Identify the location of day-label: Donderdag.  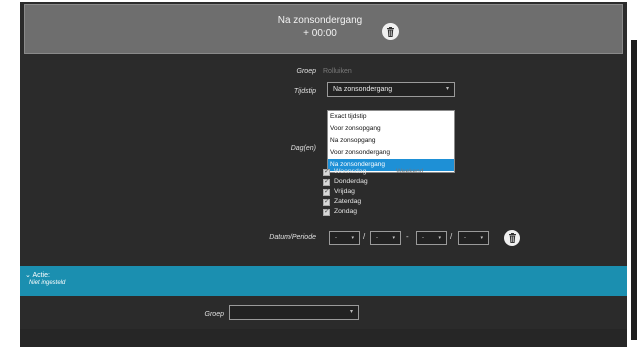
(351, 181).